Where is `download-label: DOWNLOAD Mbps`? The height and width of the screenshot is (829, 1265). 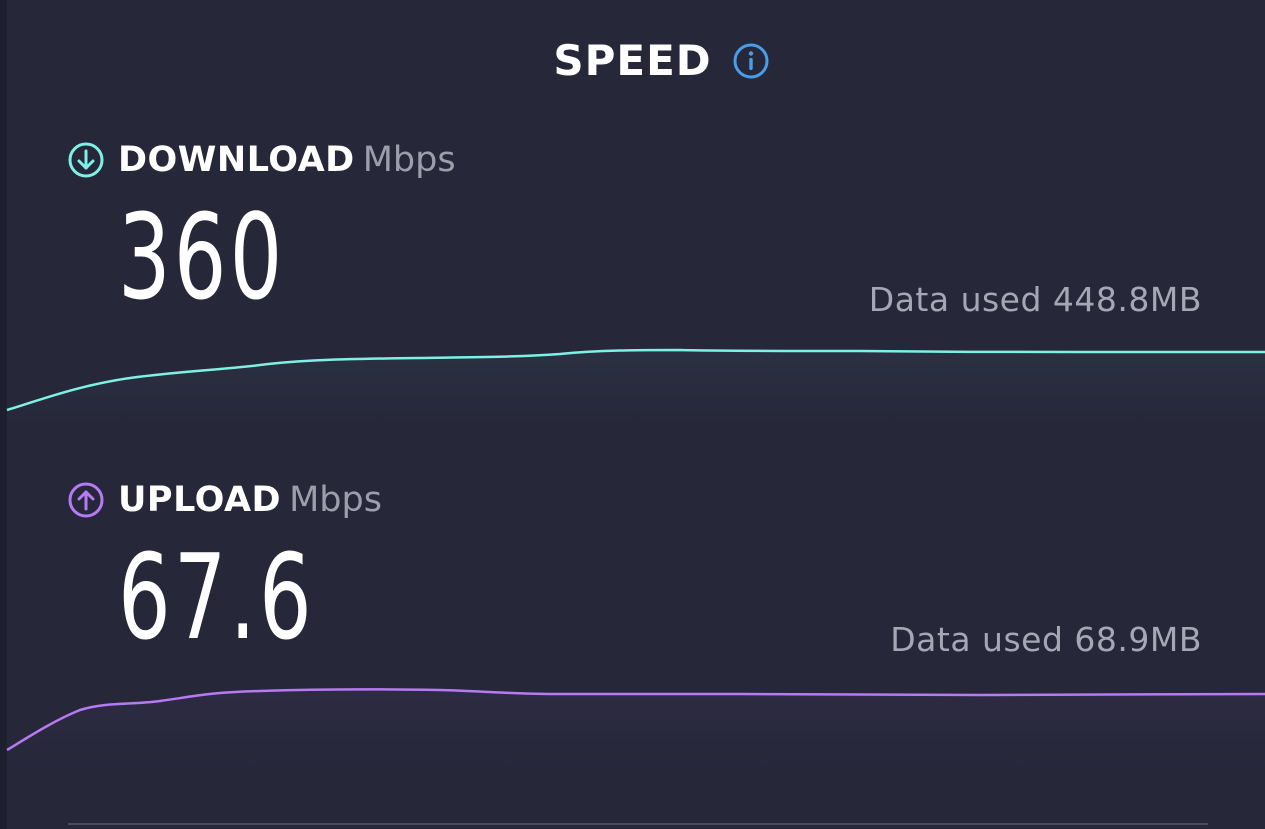
download-label: DOWNLOAD Mbps is located at coordinates (261, 160).